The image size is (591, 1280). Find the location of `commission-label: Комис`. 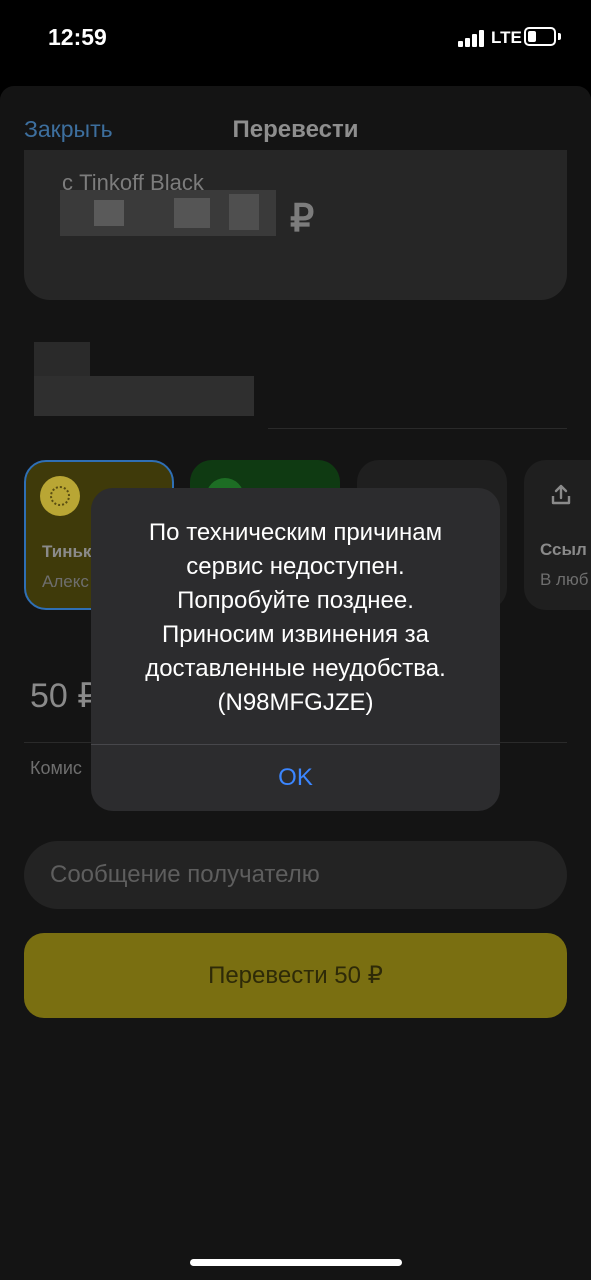

commission-label: Комис is located at coordinates (56, 768).